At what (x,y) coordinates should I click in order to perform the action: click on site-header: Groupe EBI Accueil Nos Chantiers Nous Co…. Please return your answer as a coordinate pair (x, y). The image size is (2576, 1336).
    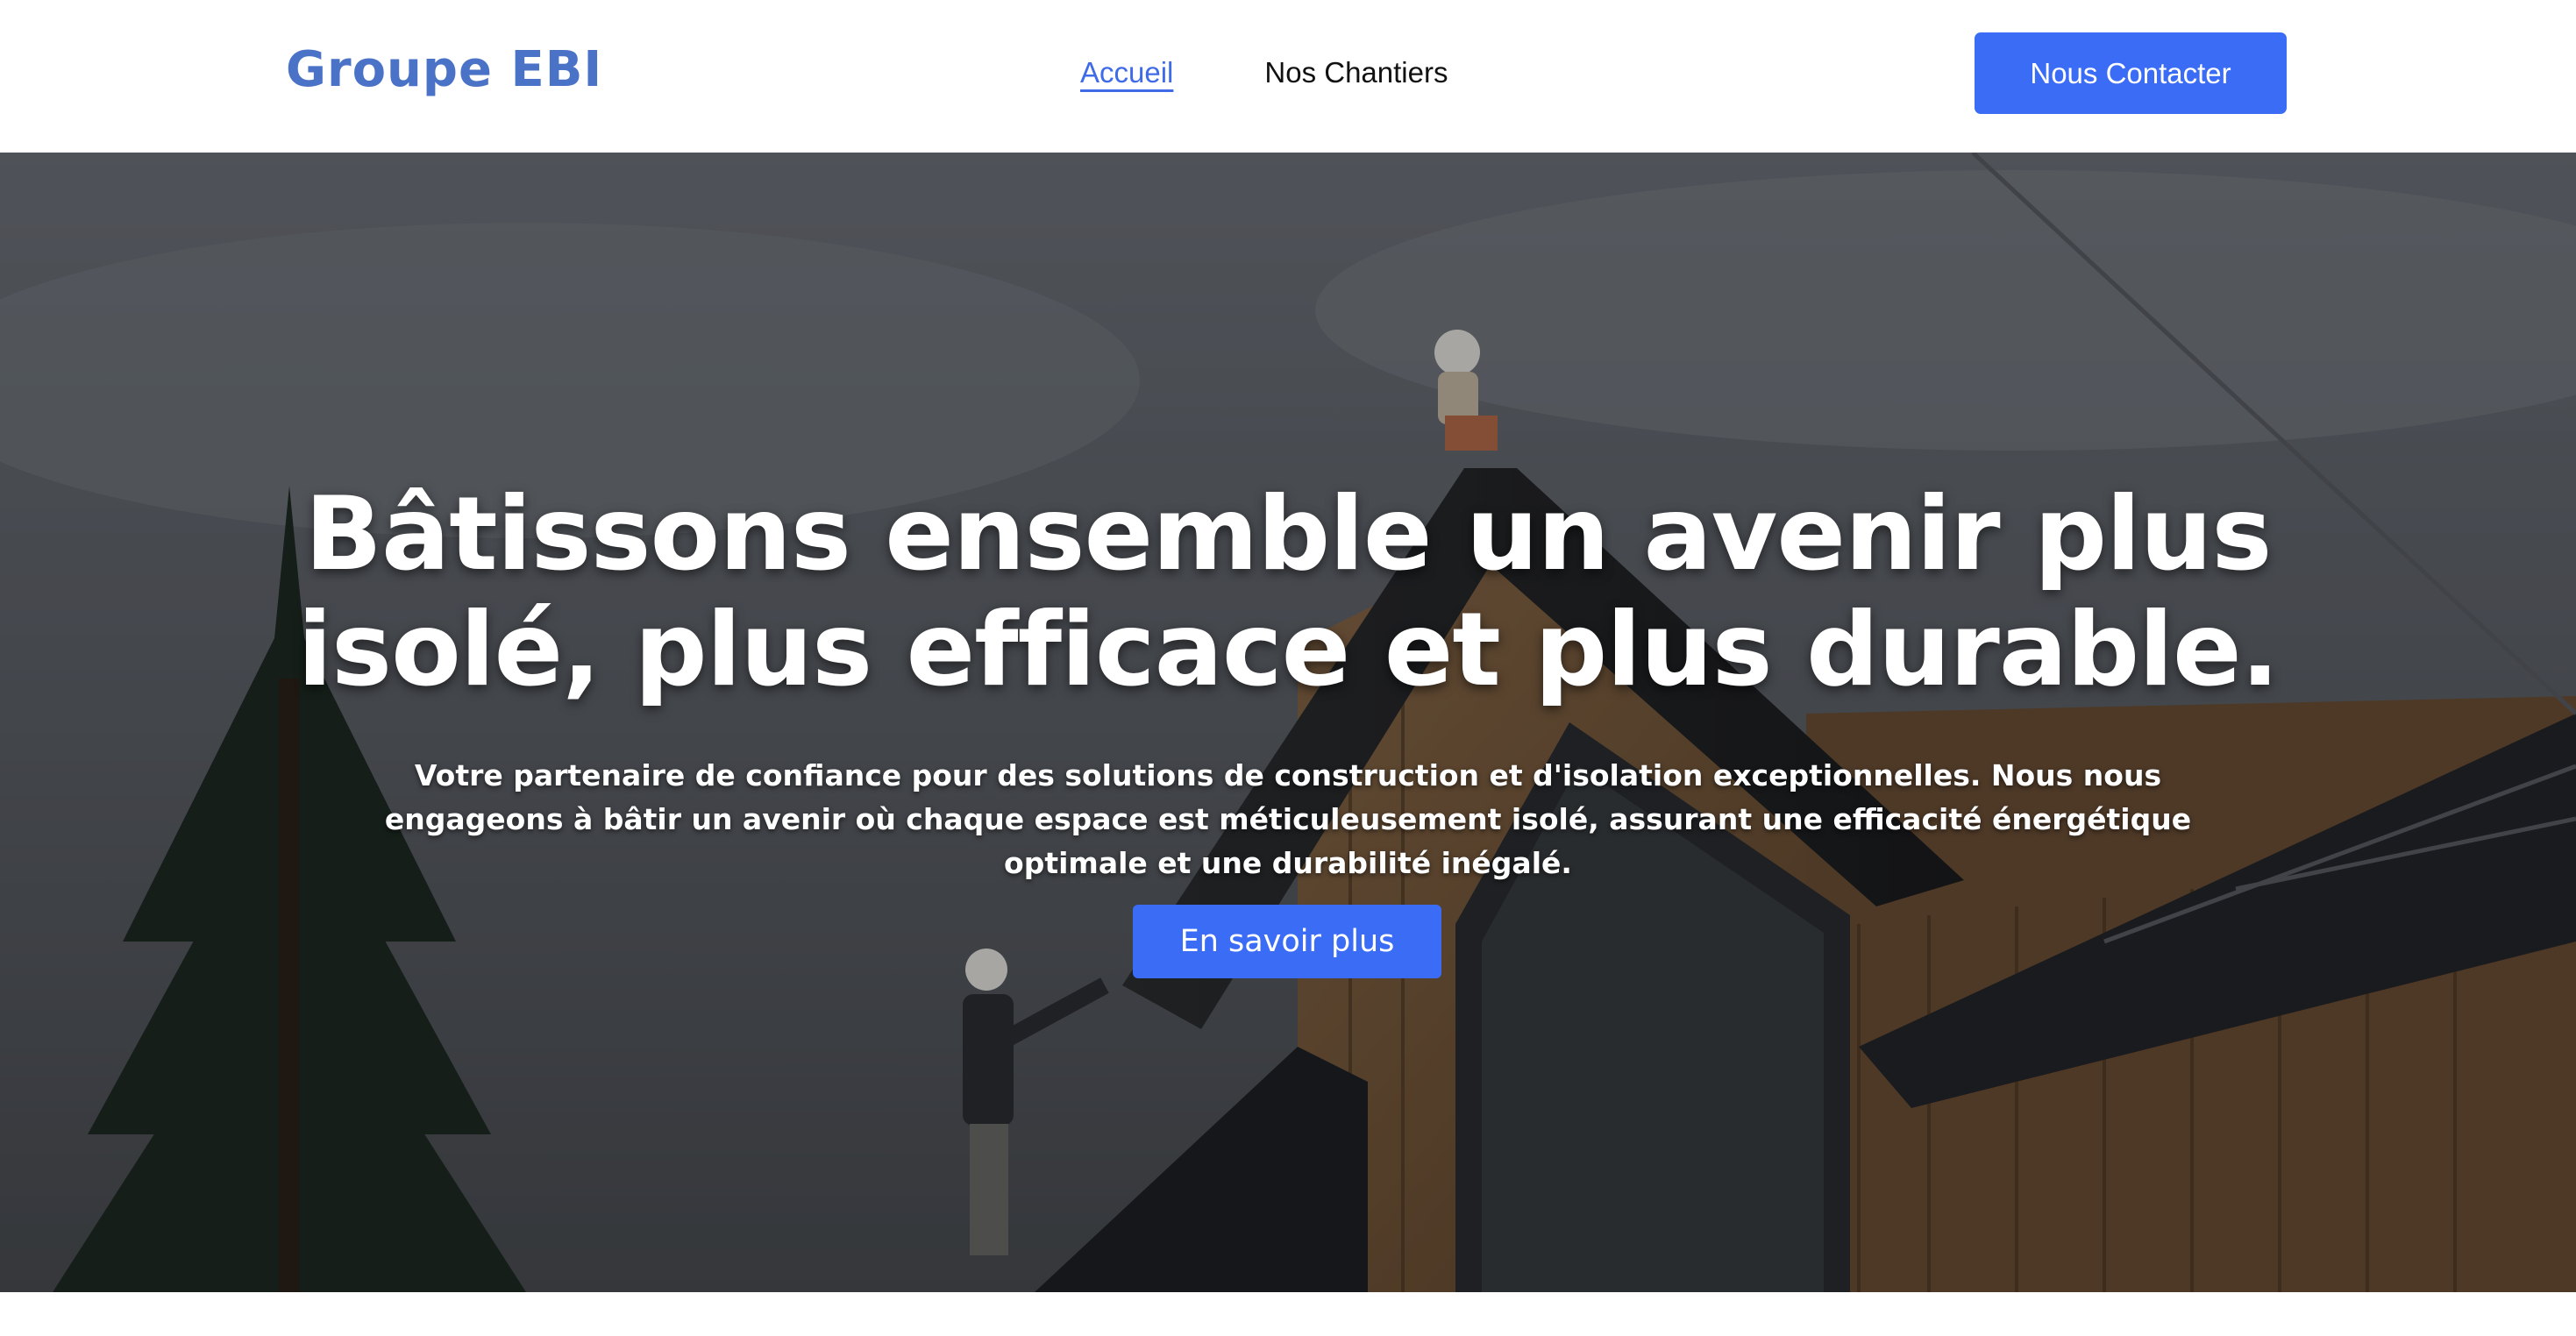
    Looking at the image, I should click on (1288, 76).